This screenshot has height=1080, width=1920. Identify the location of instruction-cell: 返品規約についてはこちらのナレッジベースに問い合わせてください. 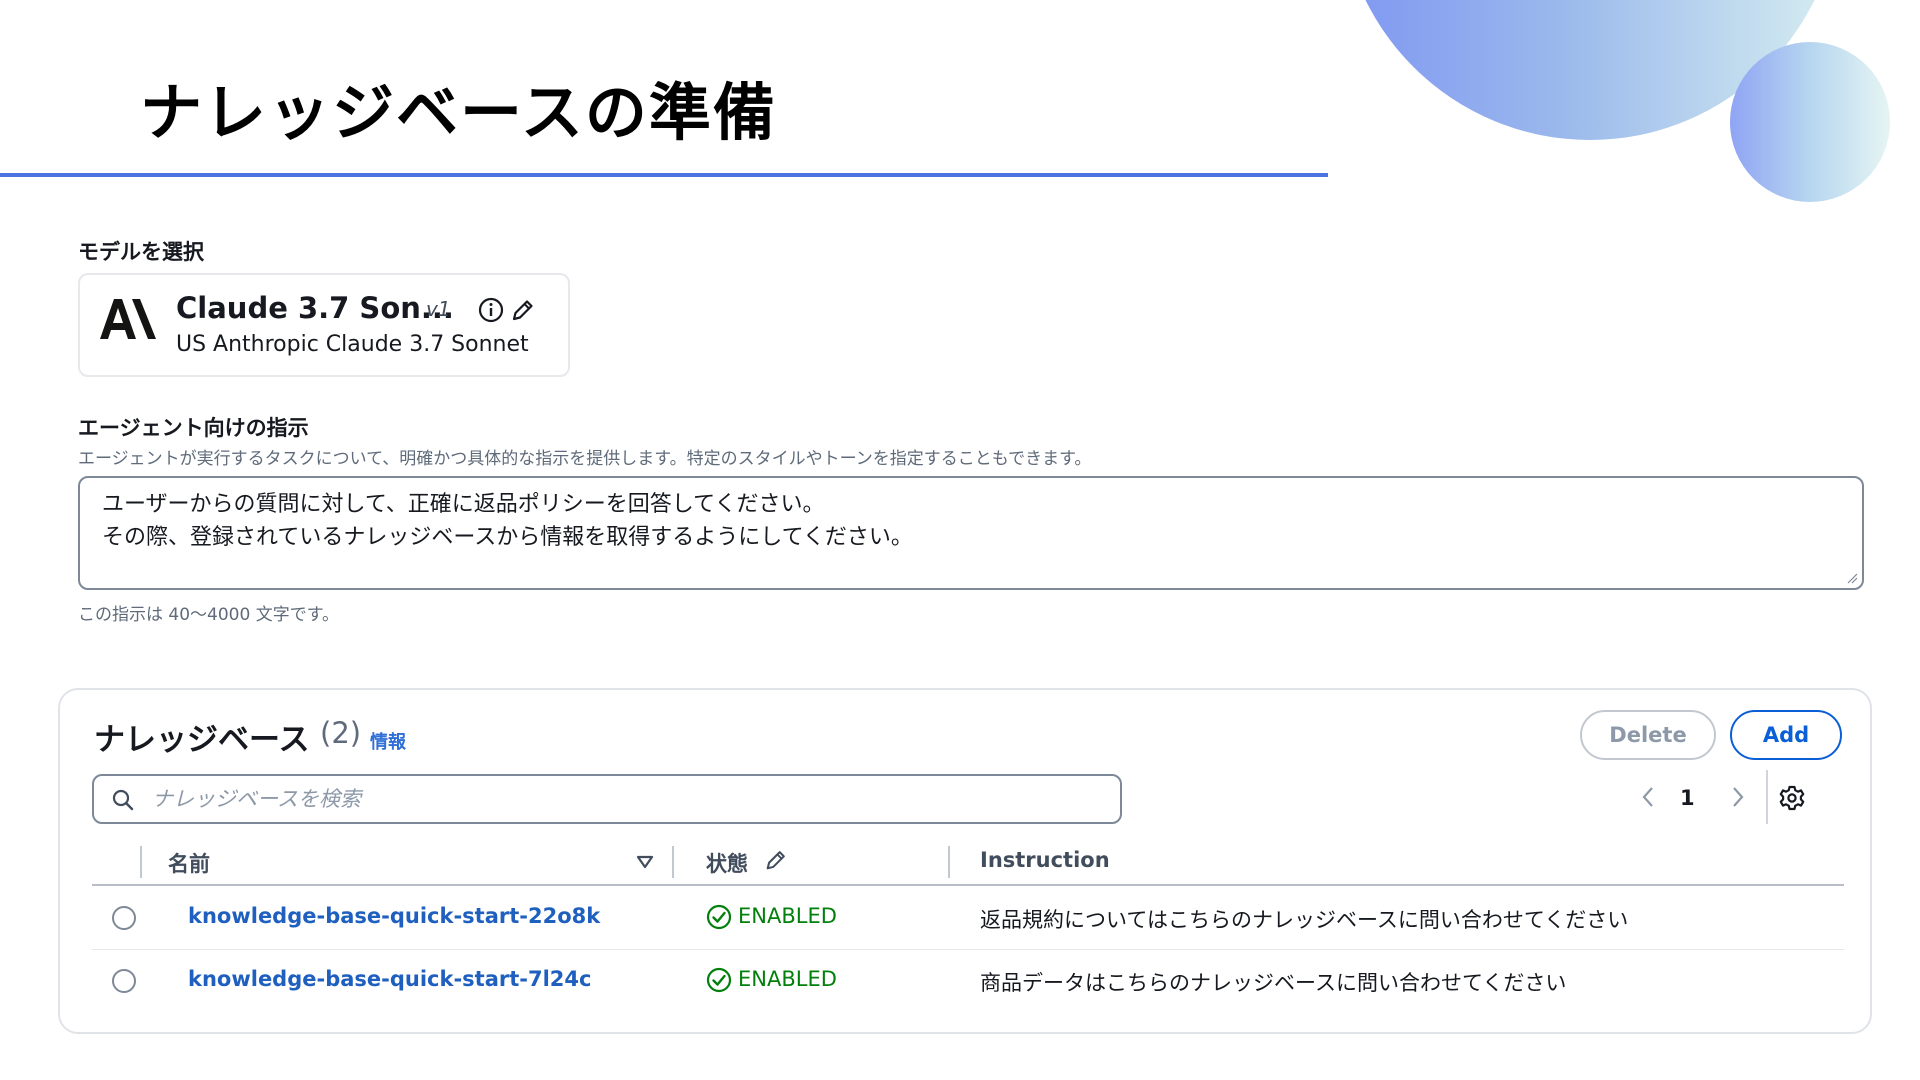
(1304, 920).